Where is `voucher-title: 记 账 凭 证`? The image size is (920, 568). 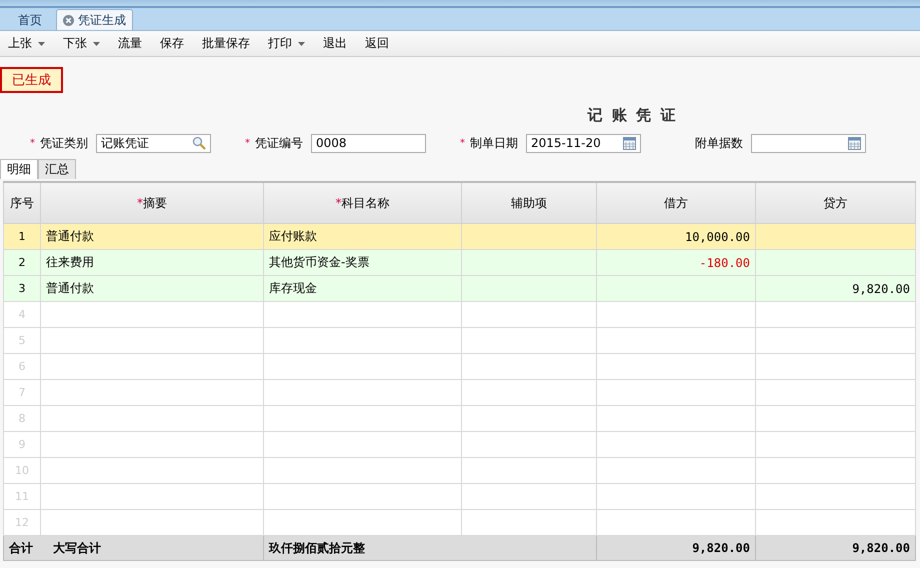
voucher-title: 记 账 凭 证 is located at coordinates (633, 116).